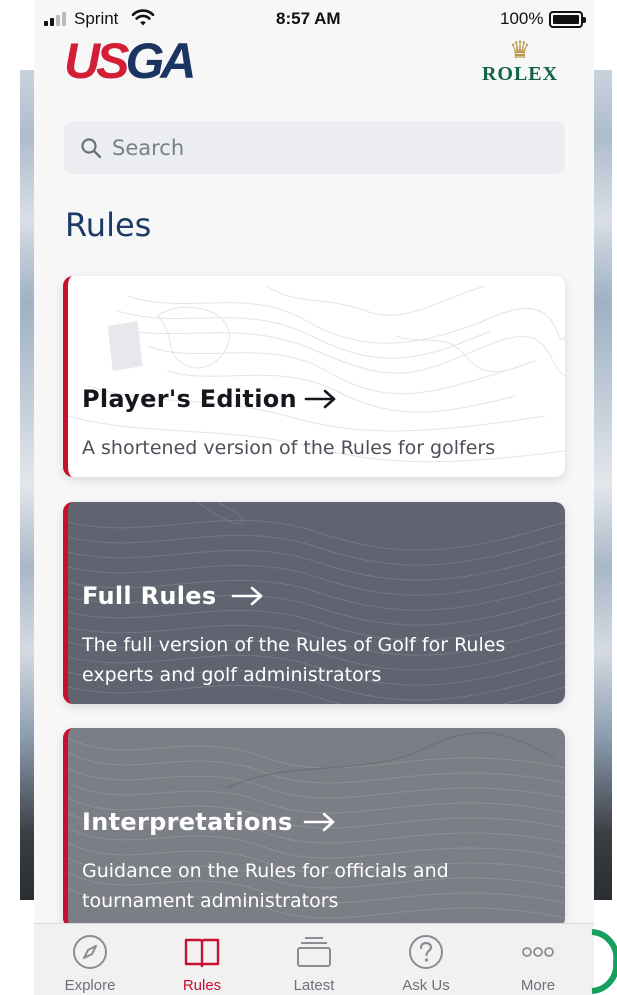 Image resolution: width=617 pixels, height=995 pixels. I want to click on status-time: 8:57 AM, so click(308, 18).